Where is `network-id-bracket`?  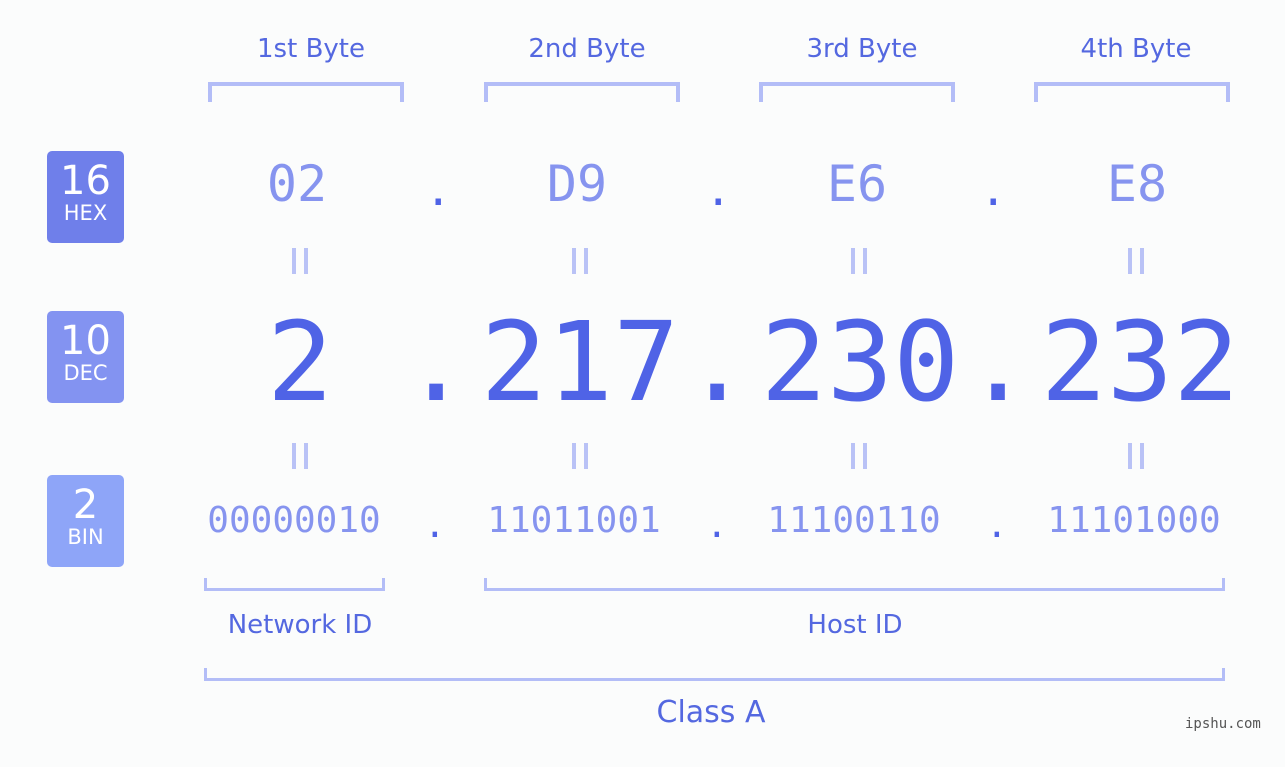 network-id-bracket is located at coordinates (294, 584).